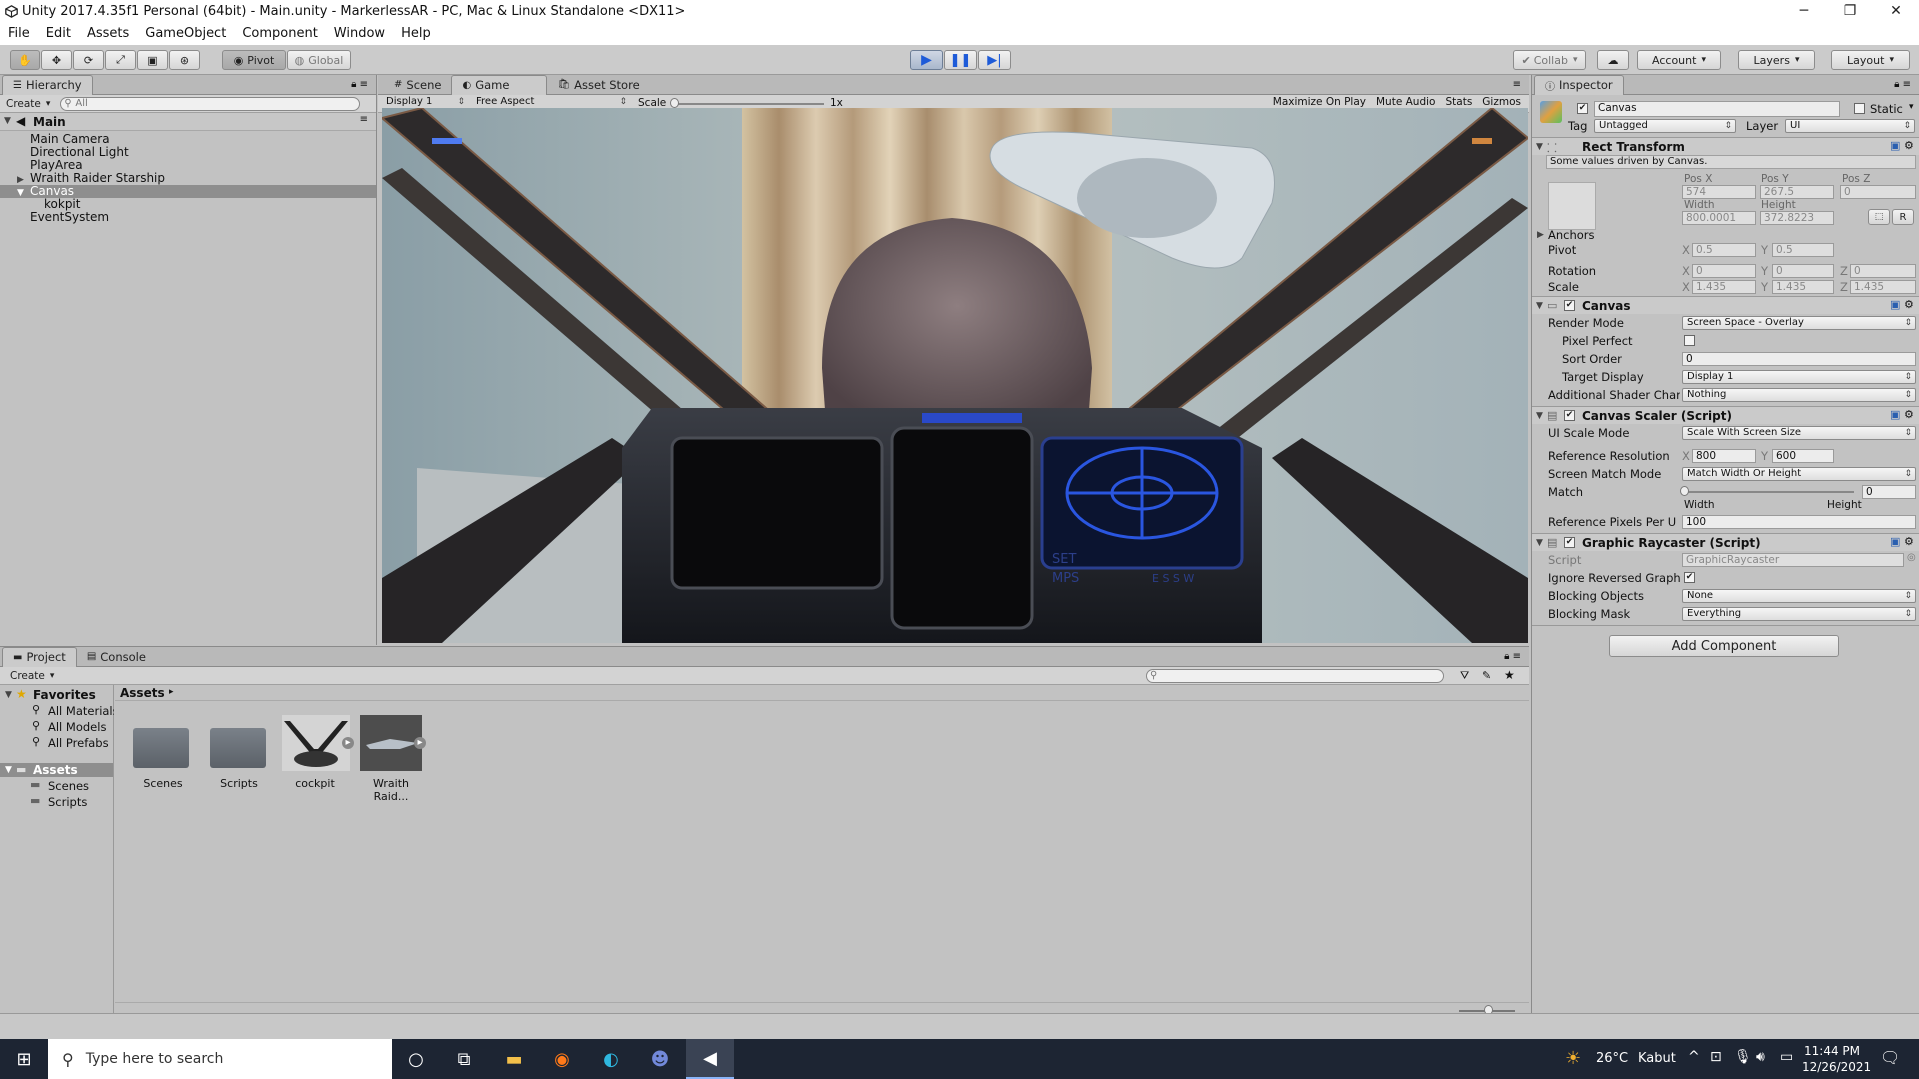 This screenshot has width=1919, height=1079. I want to click on windows-start-button: ⊞, so click(24, 1059).